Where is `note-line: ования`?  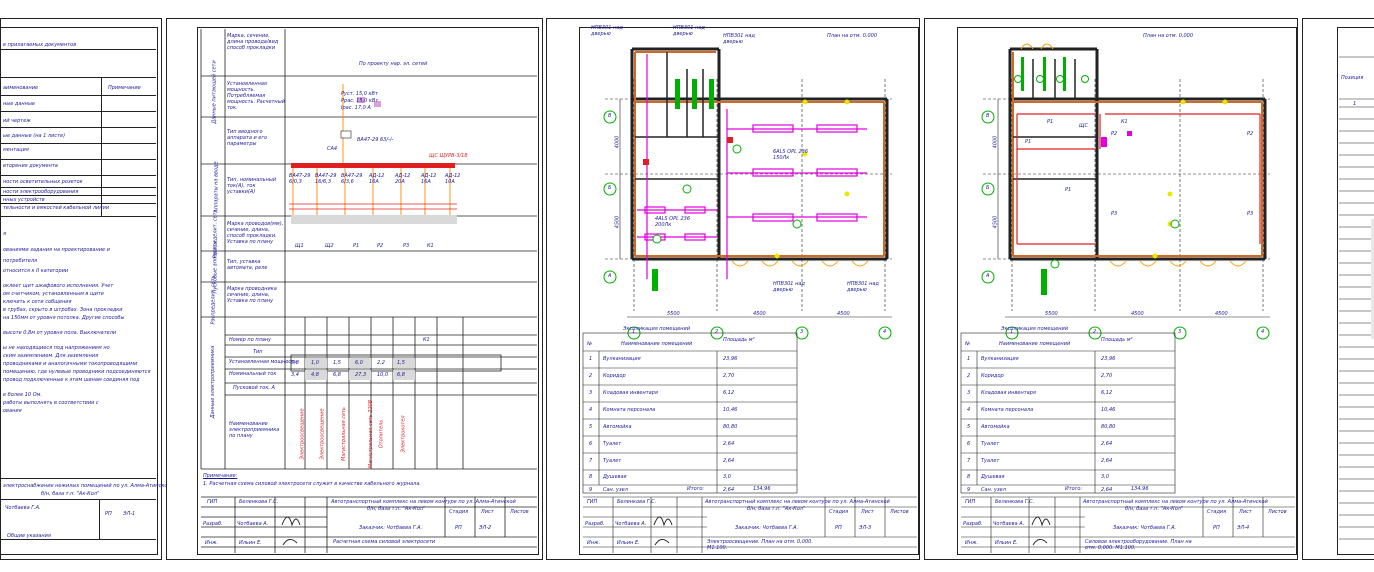
note-line: ования is located at coordinates (12, 411).